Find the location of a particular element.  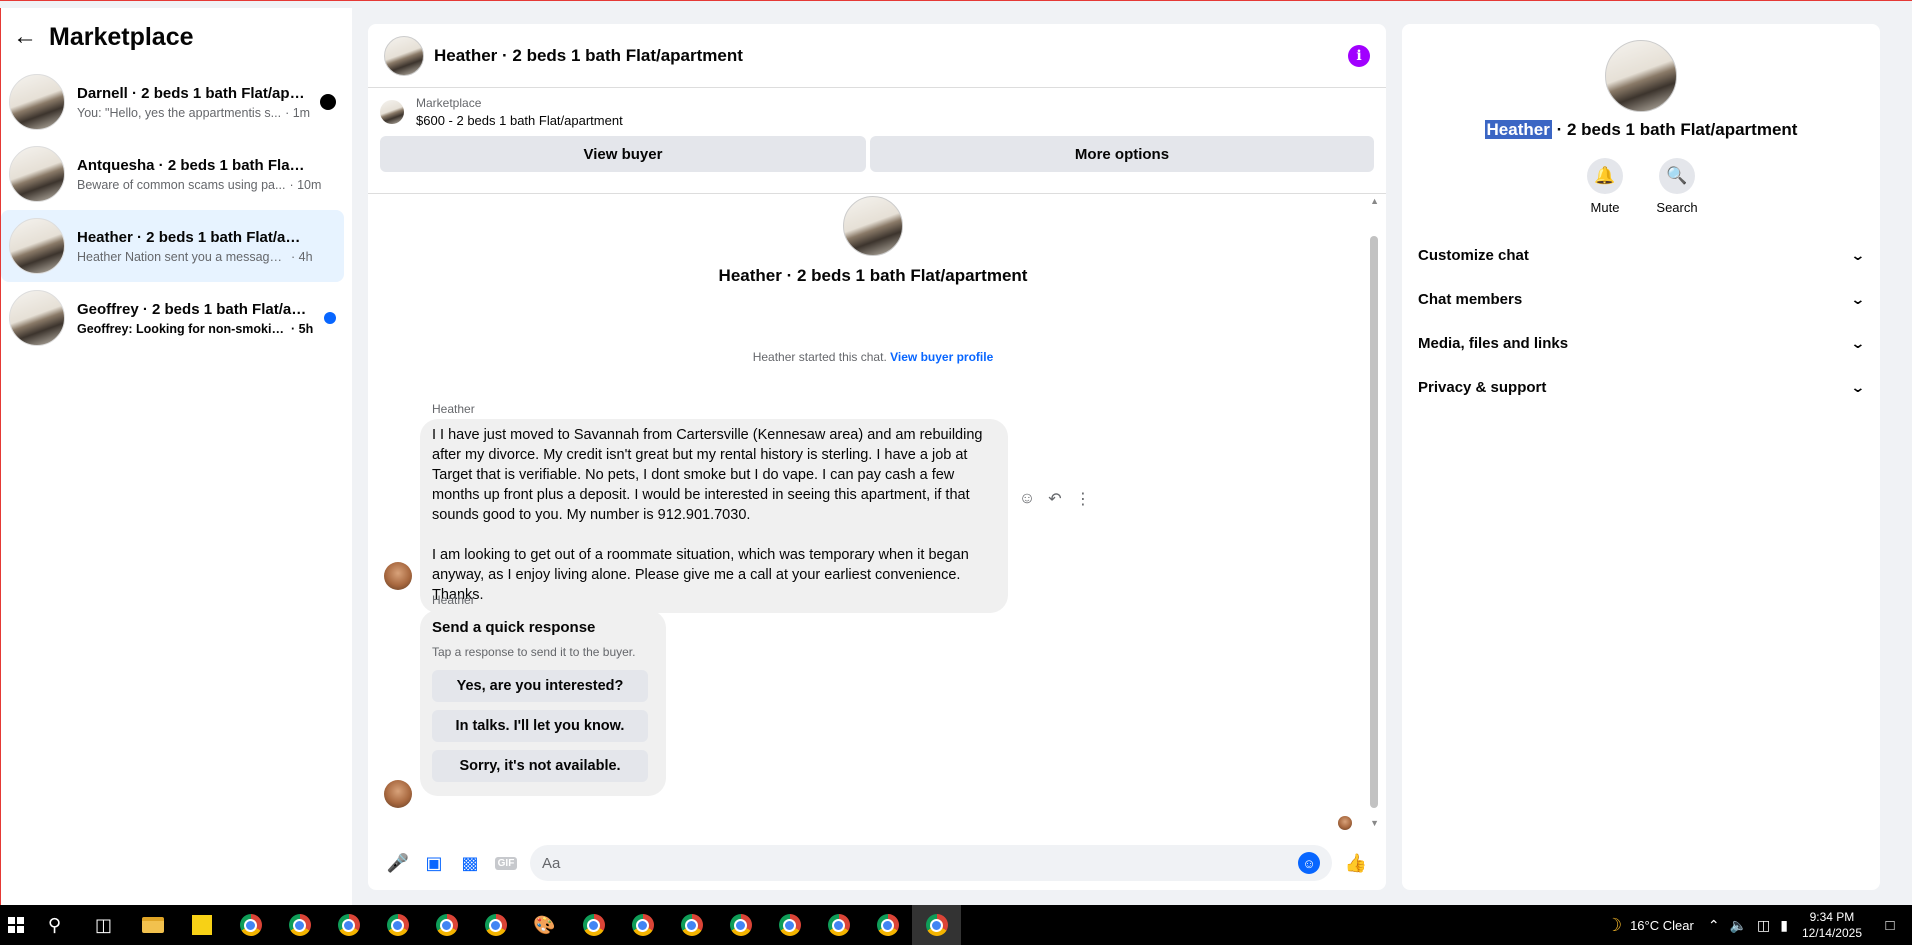

scrollbar-thumb is located at coordinates (1374, 522).